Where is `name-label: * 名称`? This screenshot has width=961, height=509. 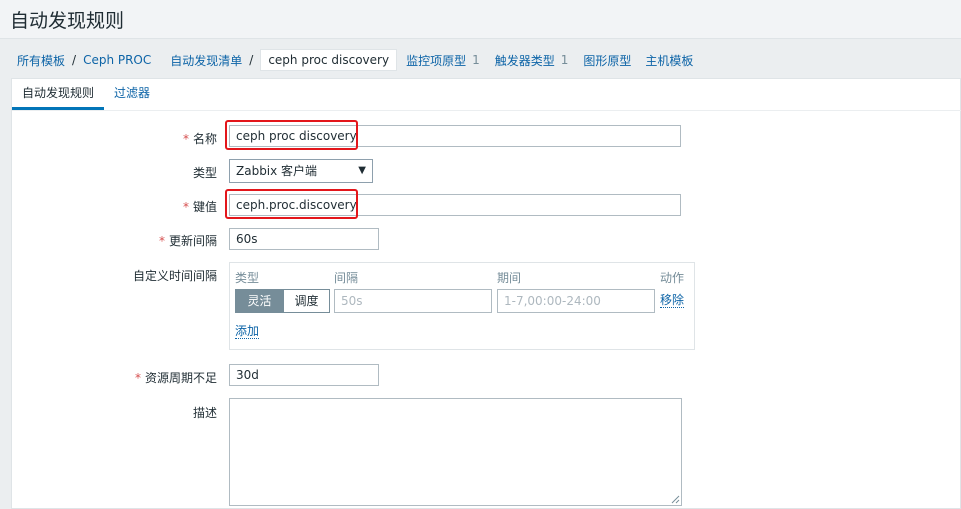
name-label: * 名称 is located at coordinates (200, 138).